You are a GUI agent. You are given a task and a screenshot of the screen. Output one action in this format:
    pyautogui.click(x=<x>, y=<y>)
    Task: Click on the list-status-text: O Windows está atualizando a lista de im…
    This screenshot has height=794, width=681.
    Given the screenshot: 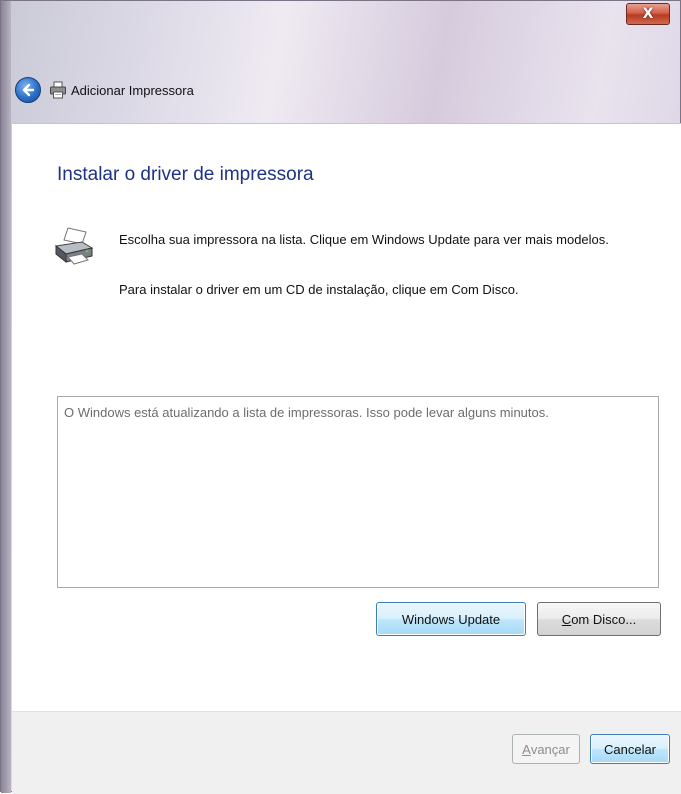 What is the action you would take?
    pyautogui.click(x=306, y=412)
    